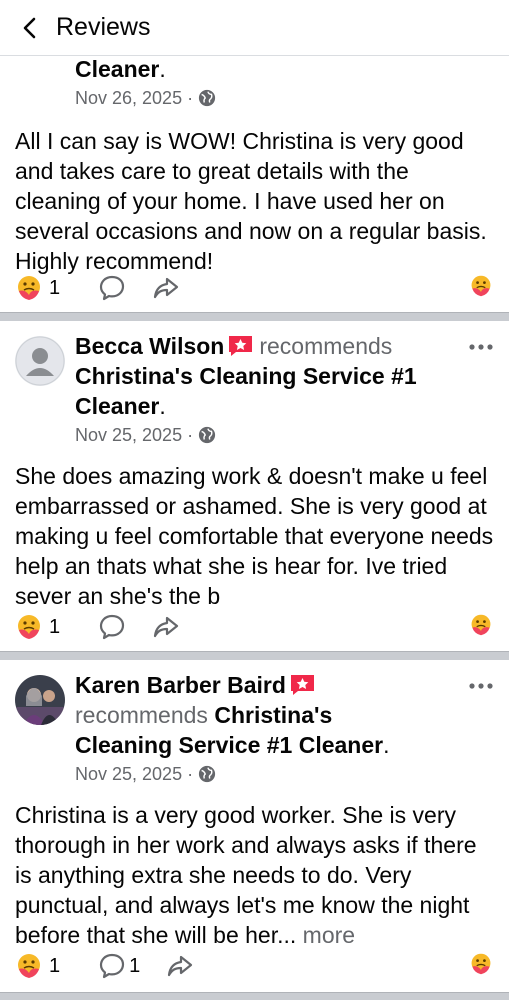 Image resolution: width=509 pixels, height=1000 pixels. I want to click on comment-button: 1, so click(119, 966).